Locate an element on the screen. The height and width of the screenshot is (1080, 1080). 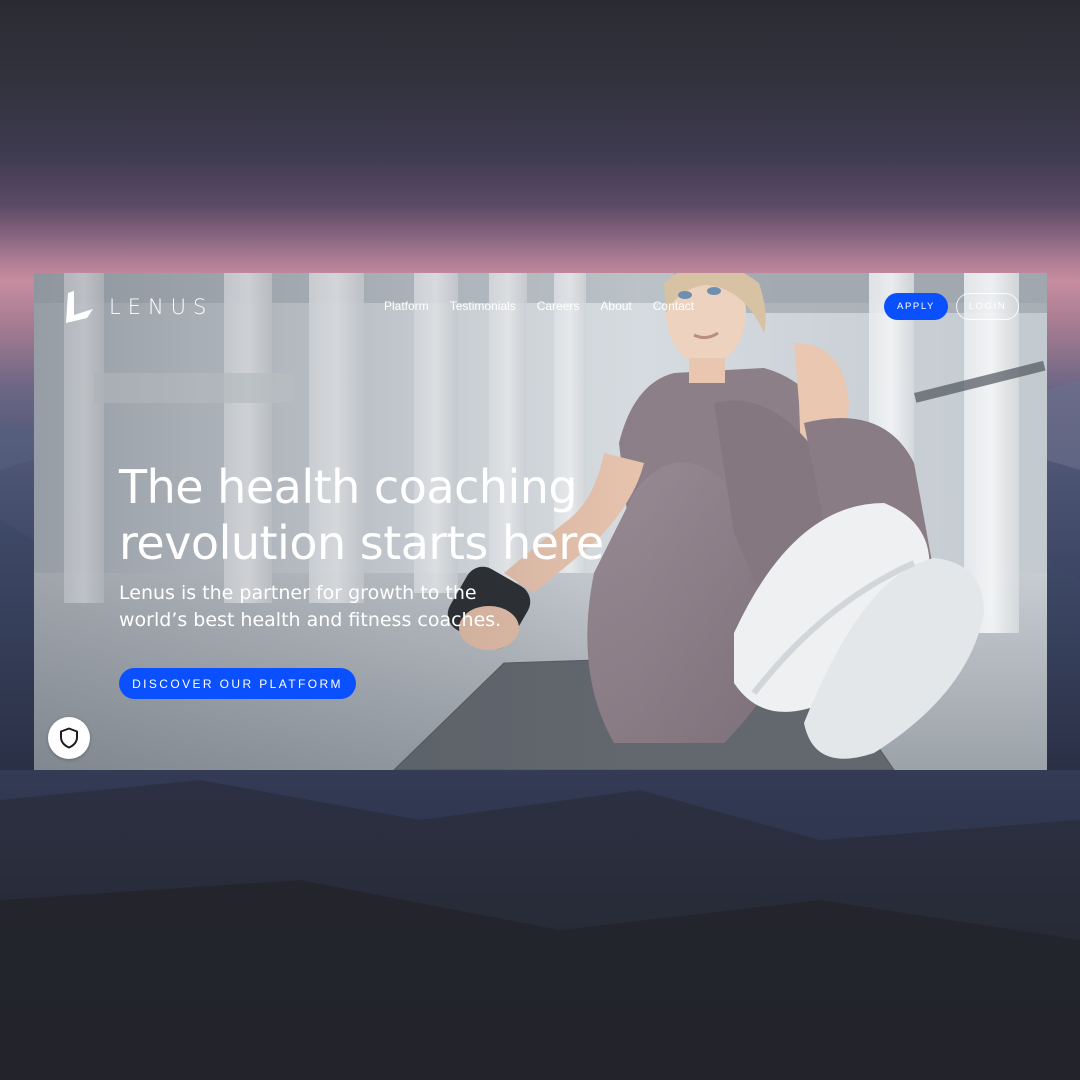
nav-item-contact: Contact is located at coordinates (673, 306).